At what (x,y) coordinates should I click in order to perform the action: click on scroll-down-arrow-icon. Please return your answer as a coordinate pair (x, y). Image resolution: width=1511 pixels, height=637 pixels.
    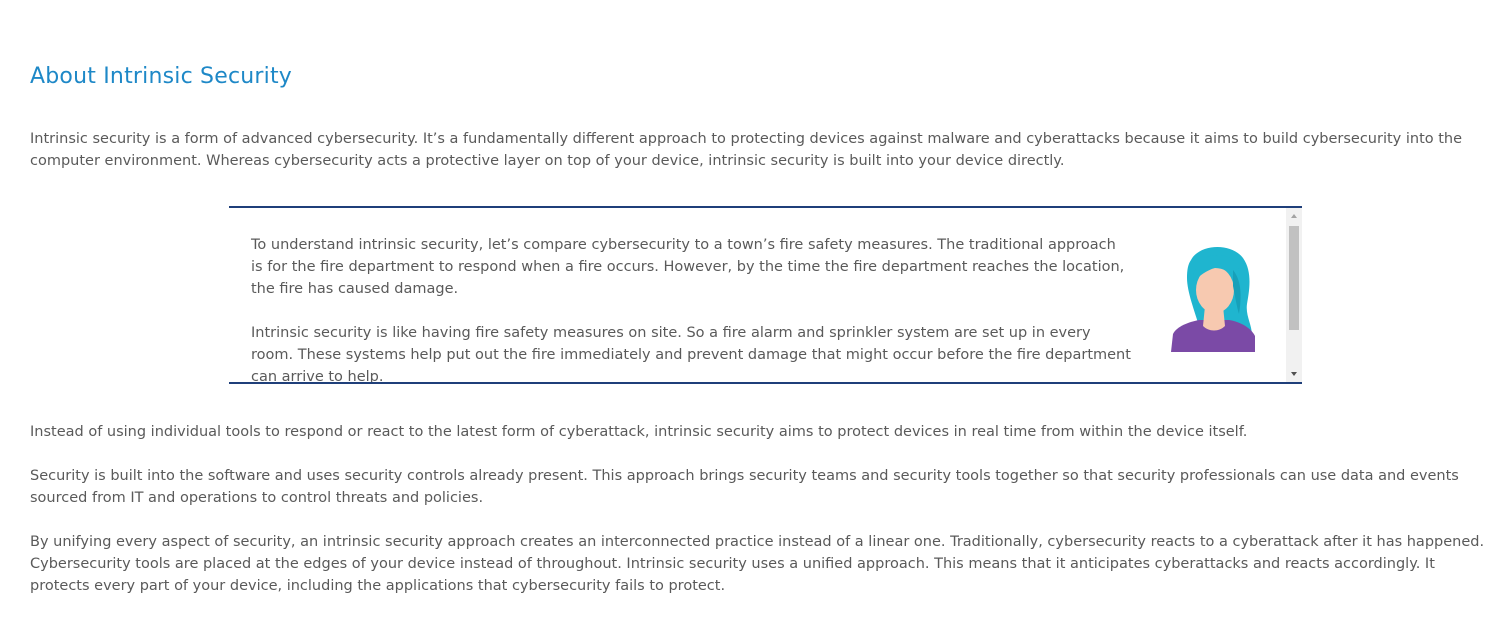
    Looking at the image, I should click on (1294, 374).